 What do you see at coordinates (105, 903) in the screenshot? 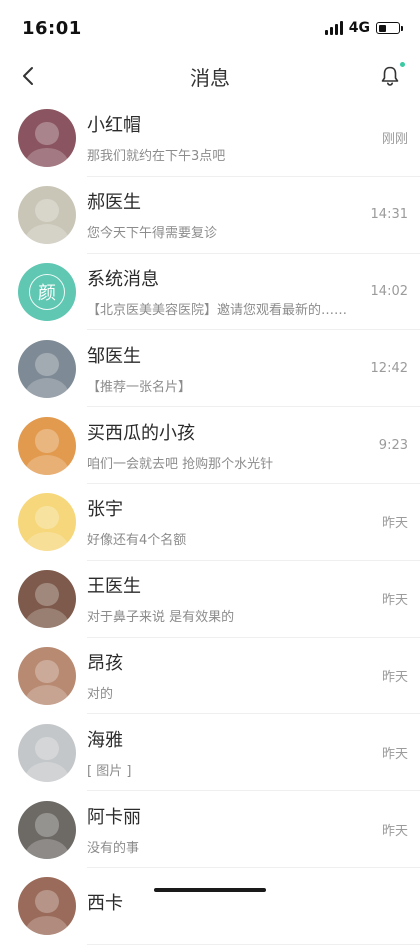
I see `contact-name: 西卡` at bounding box center [105, 903].